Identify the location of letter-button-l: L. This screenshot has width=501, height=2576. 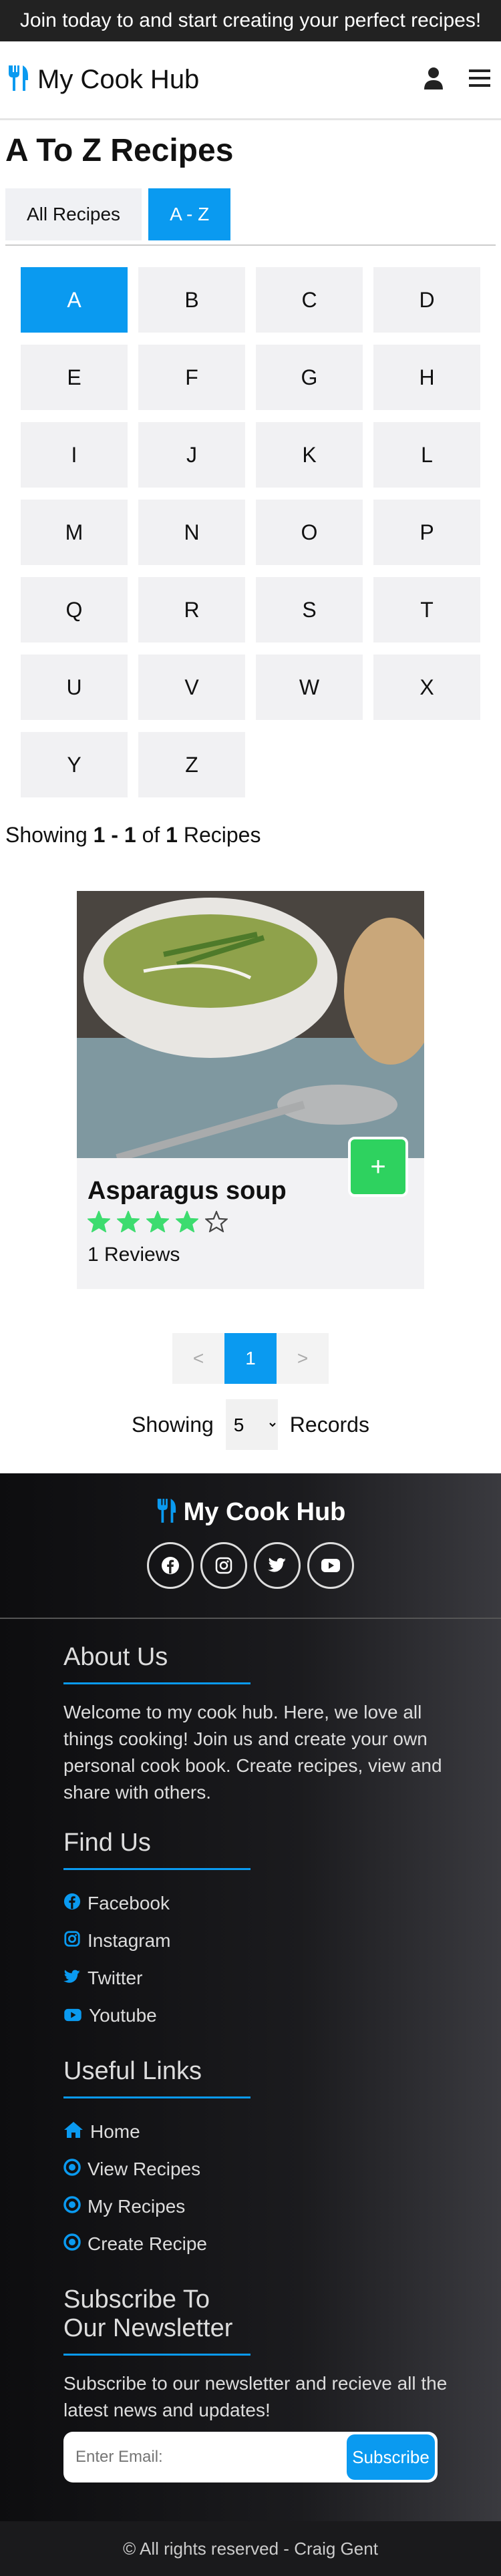
(427, 455).